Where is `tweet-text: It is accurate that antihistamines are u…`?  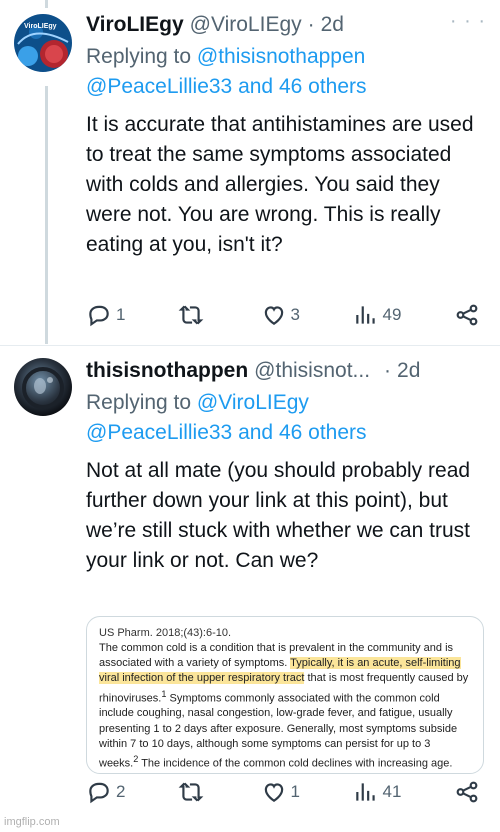 tweet-text: It is accurate that antihistamines are u… is located at coordinates (280, 184).